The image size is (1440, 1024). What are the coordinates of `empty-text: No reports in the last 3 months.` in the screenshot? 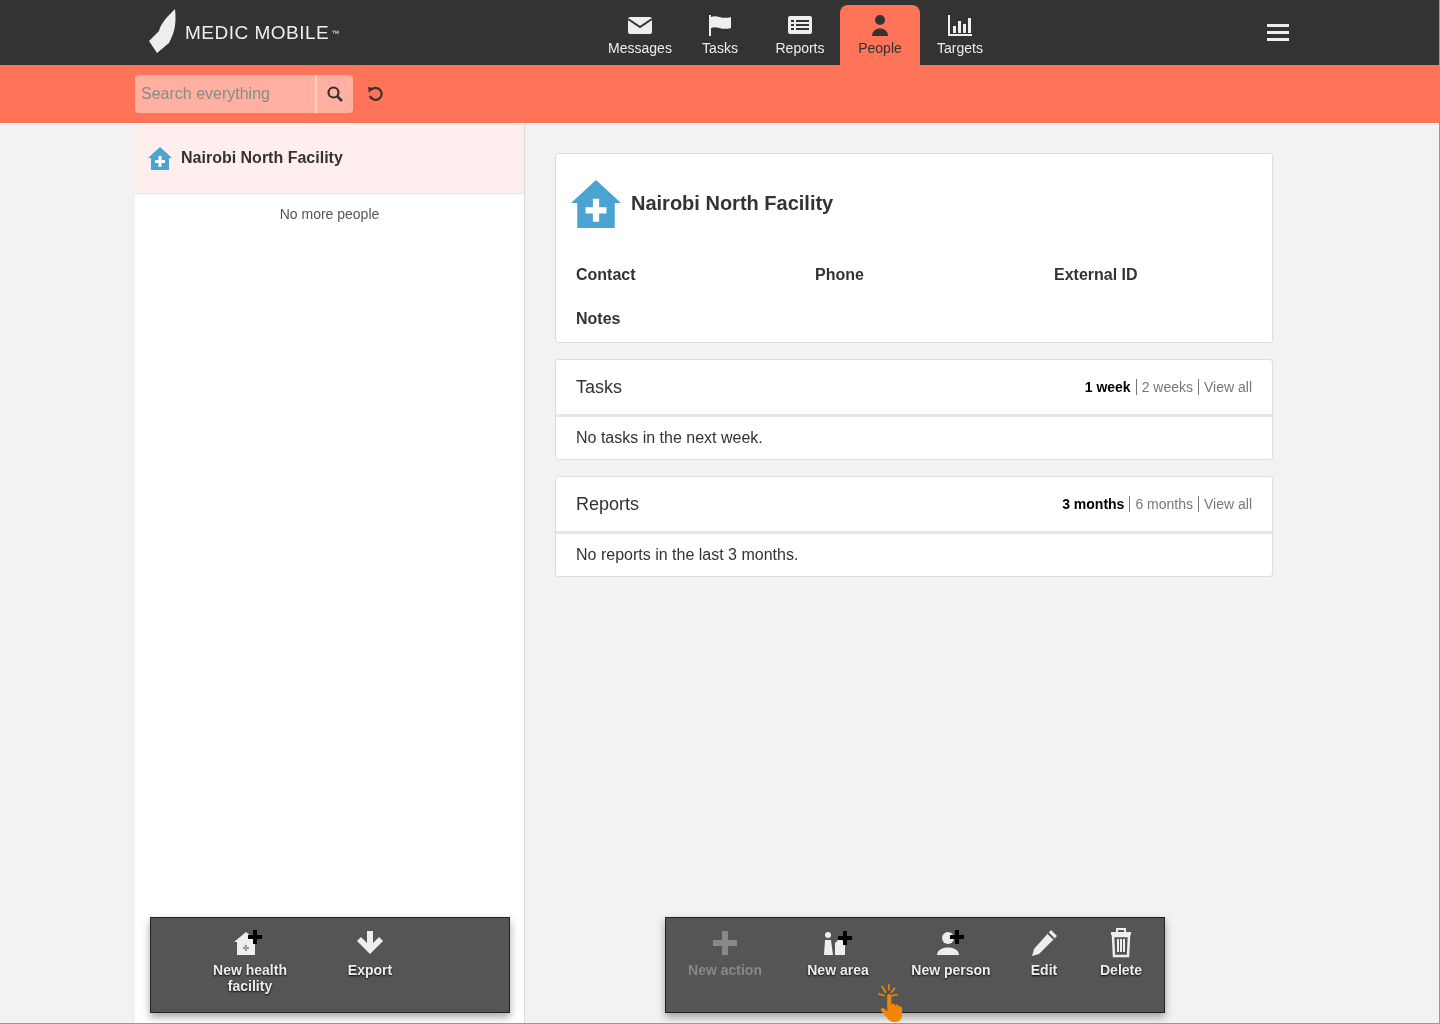 It's located at (687, 555).